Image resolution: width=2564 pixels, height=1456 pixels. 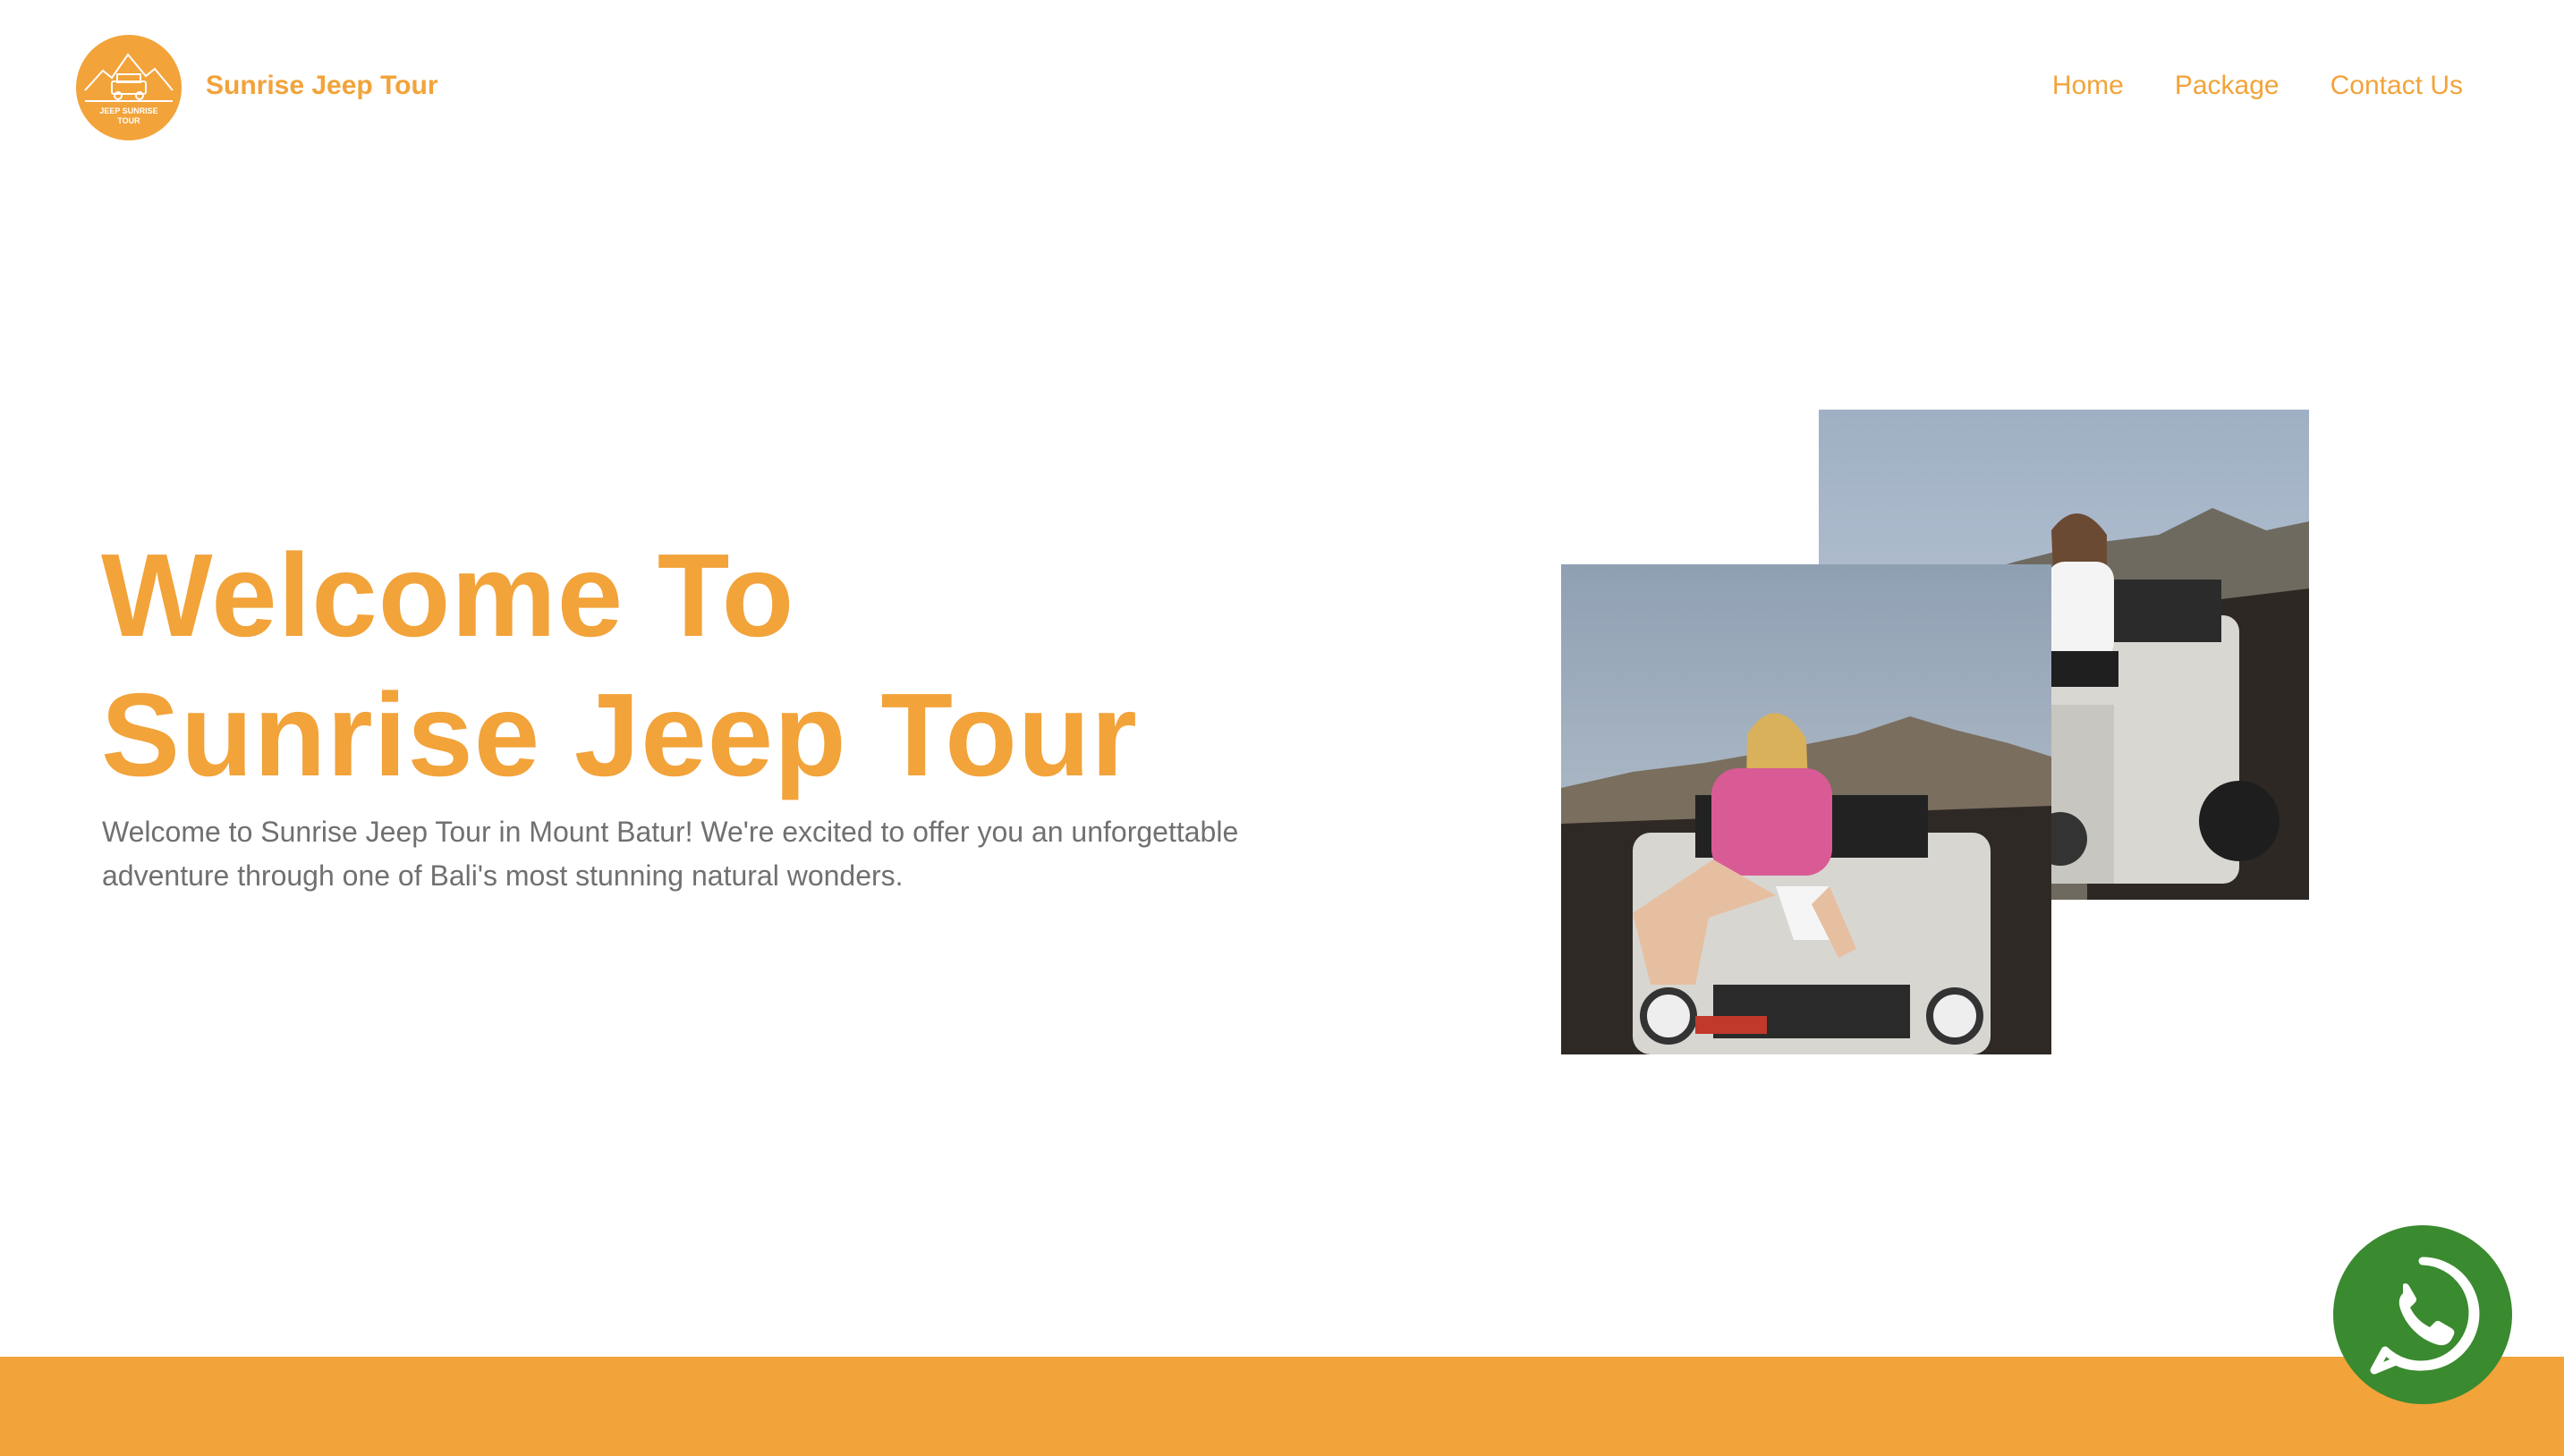 I want to click on logo-text-line1: JEEP SUNRISE, so click(x=129, y=110).